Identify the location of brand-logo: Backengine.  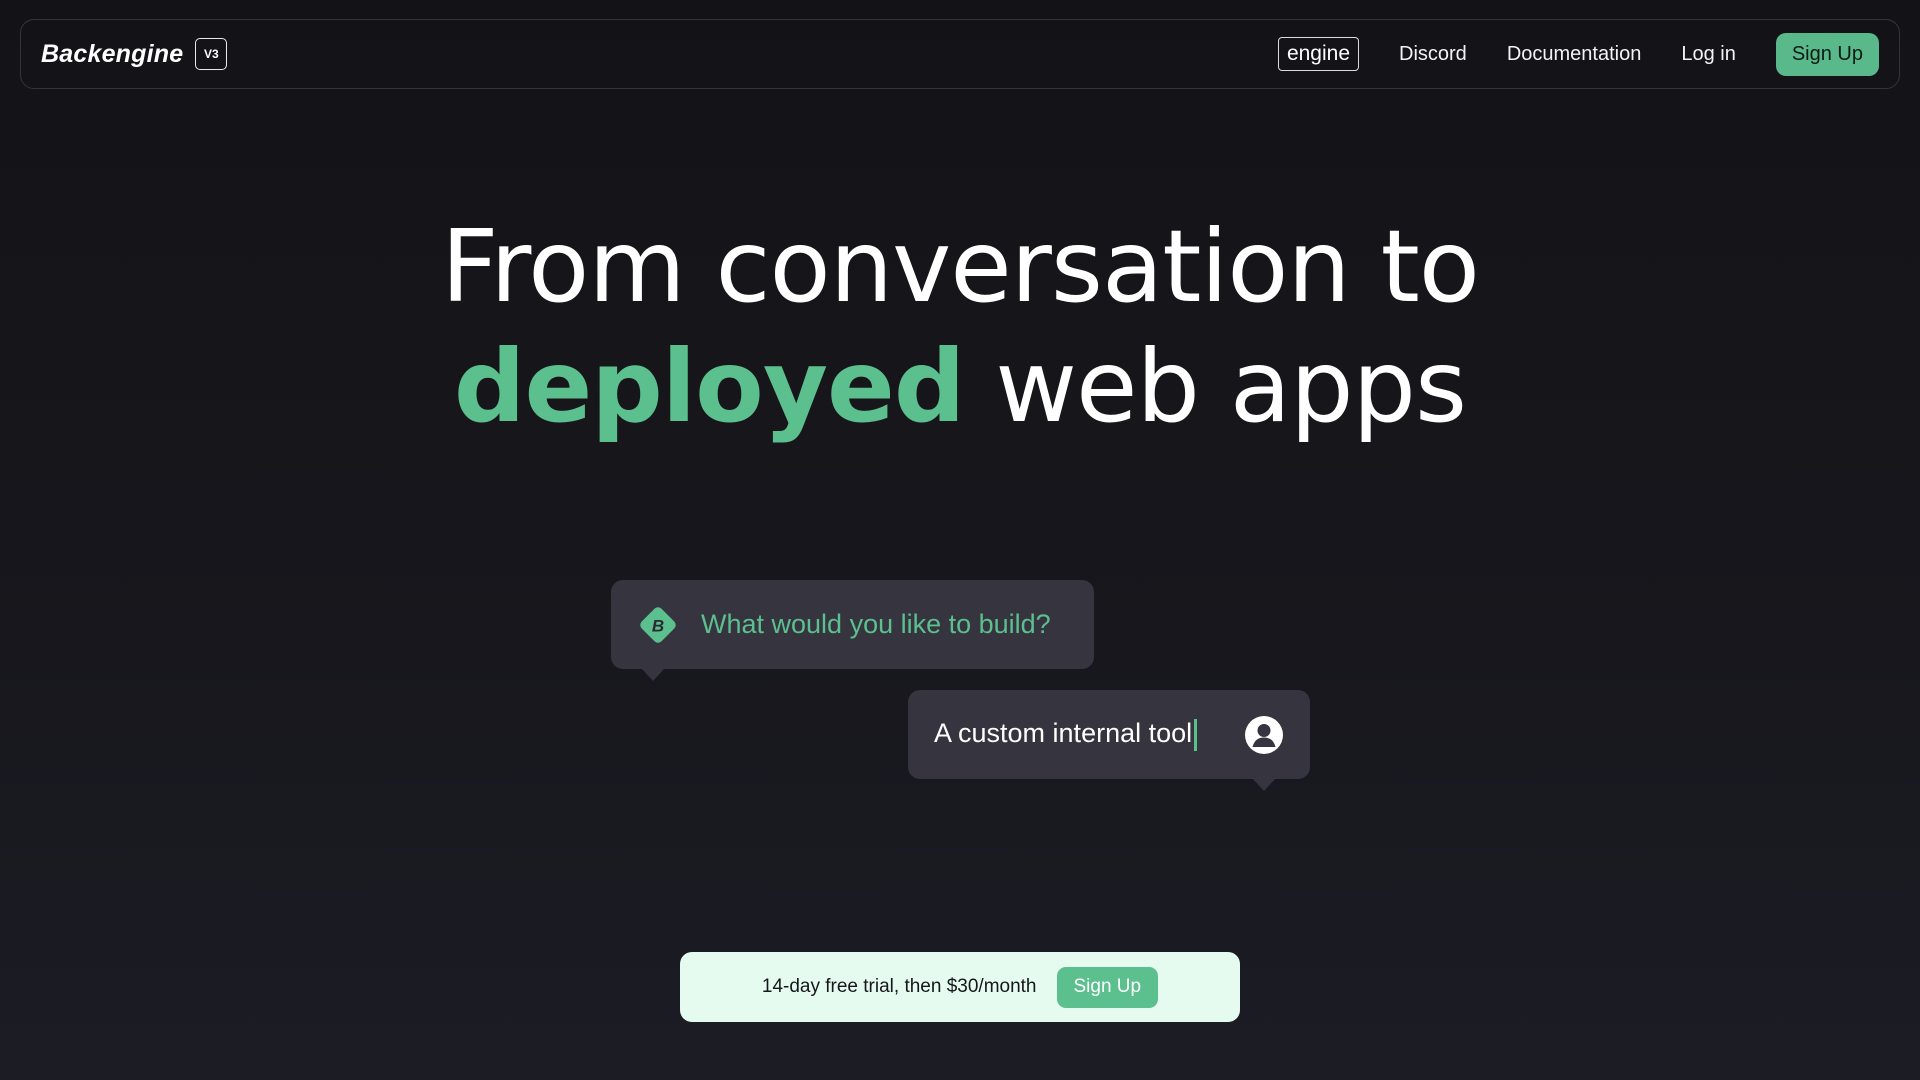
(112, 54).